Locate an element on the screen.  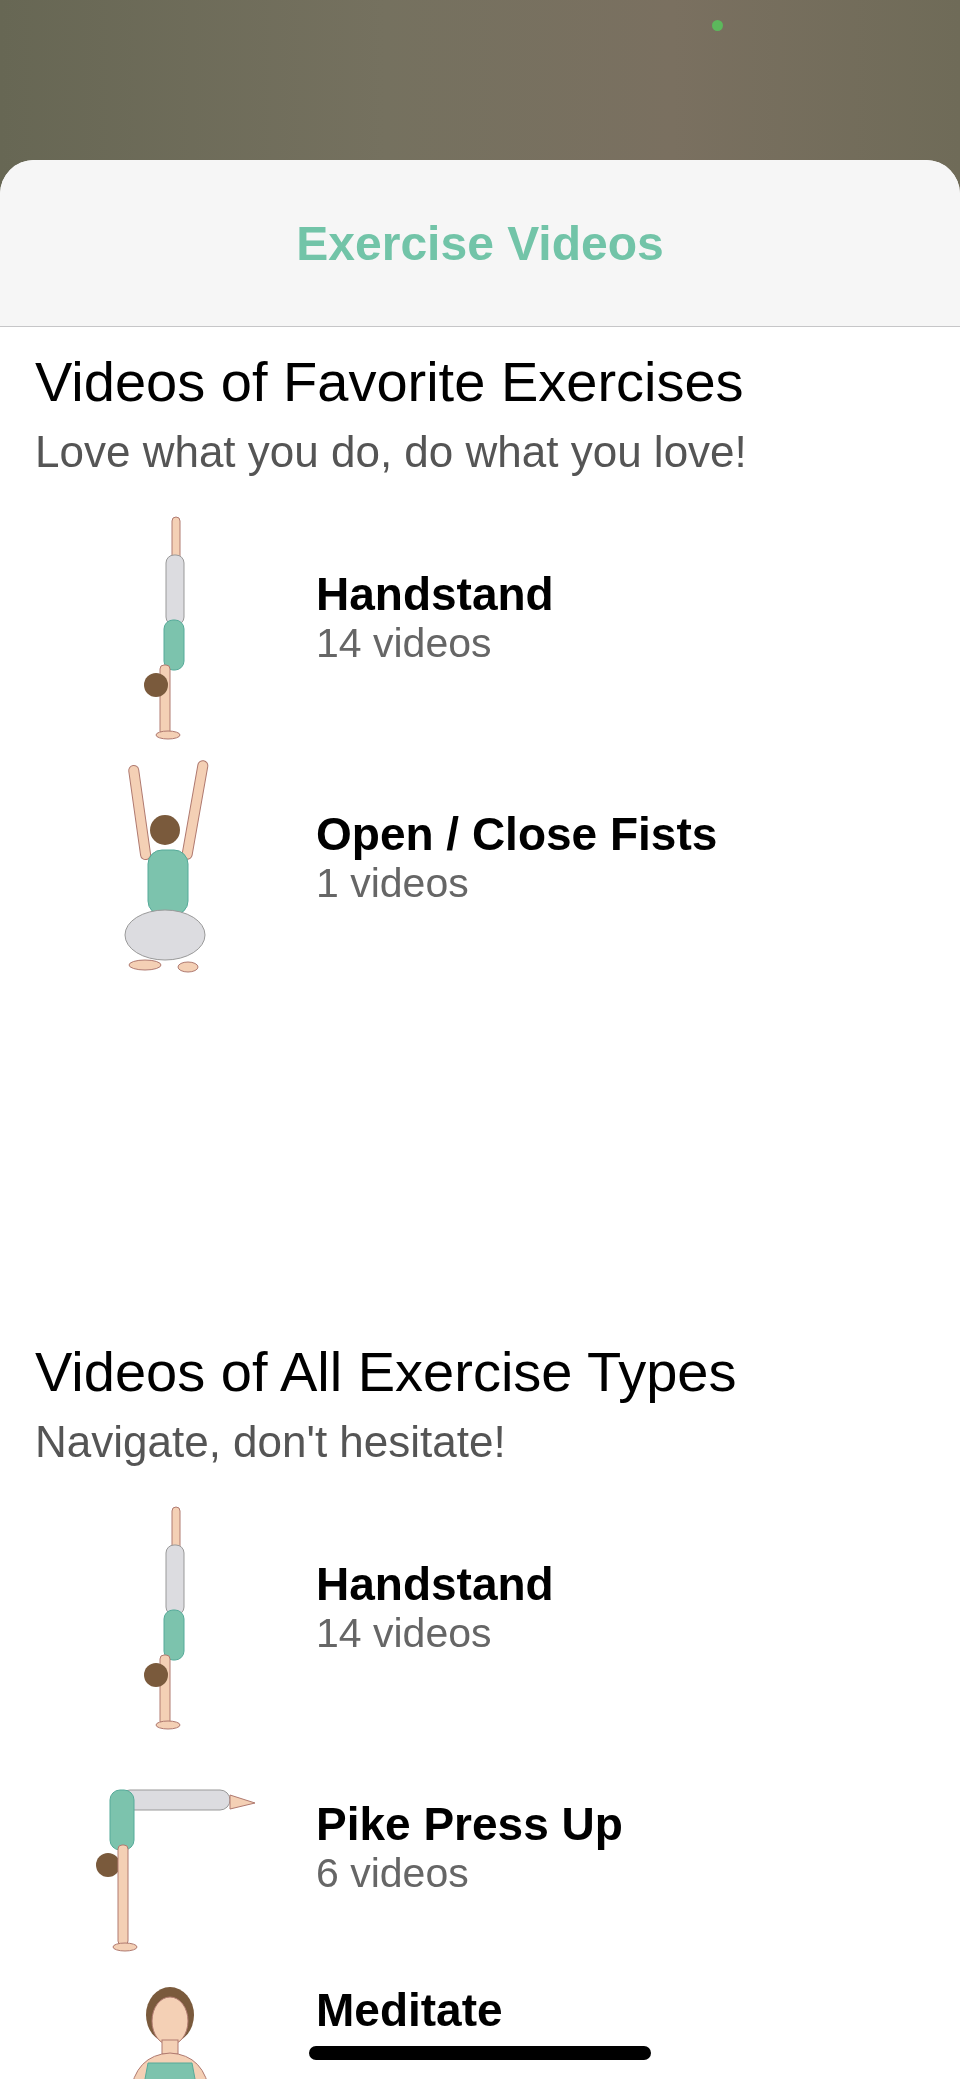
exercise-name: Meditate is located at coordinates (409, 2010).